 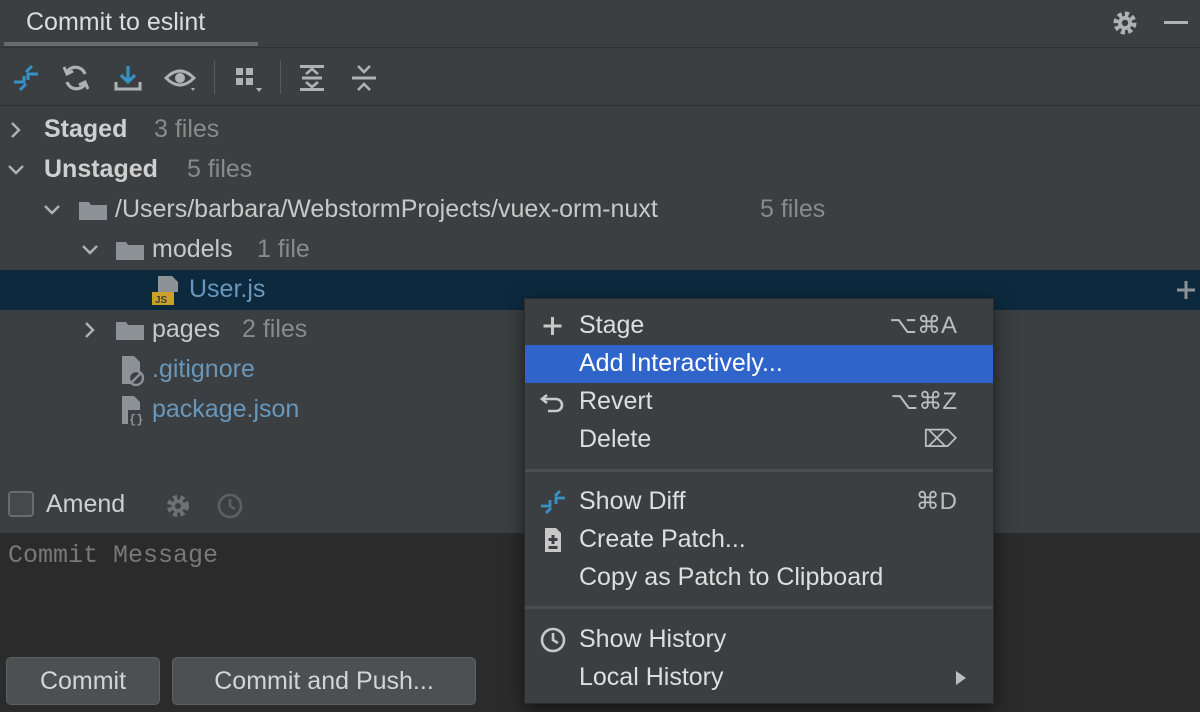 I want to click on collapse-all-icon, so click(x=364, y=78).